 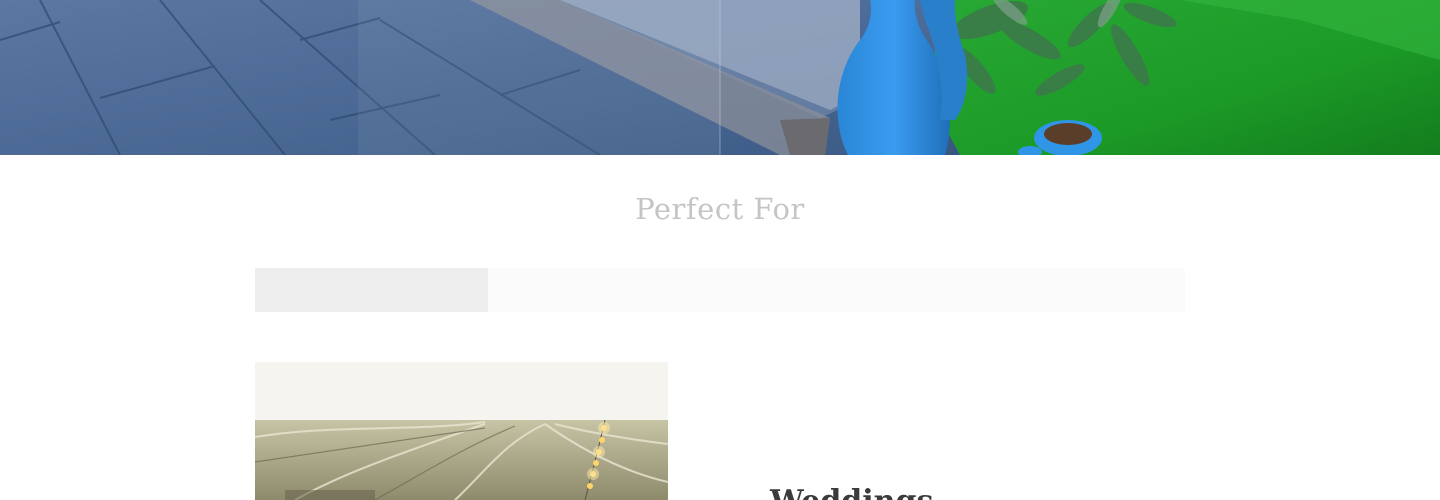 What do you see at coordinates (720, 209) in the screenshot?
I see `section-title: Perfect For` at bounding box center [720, 209].